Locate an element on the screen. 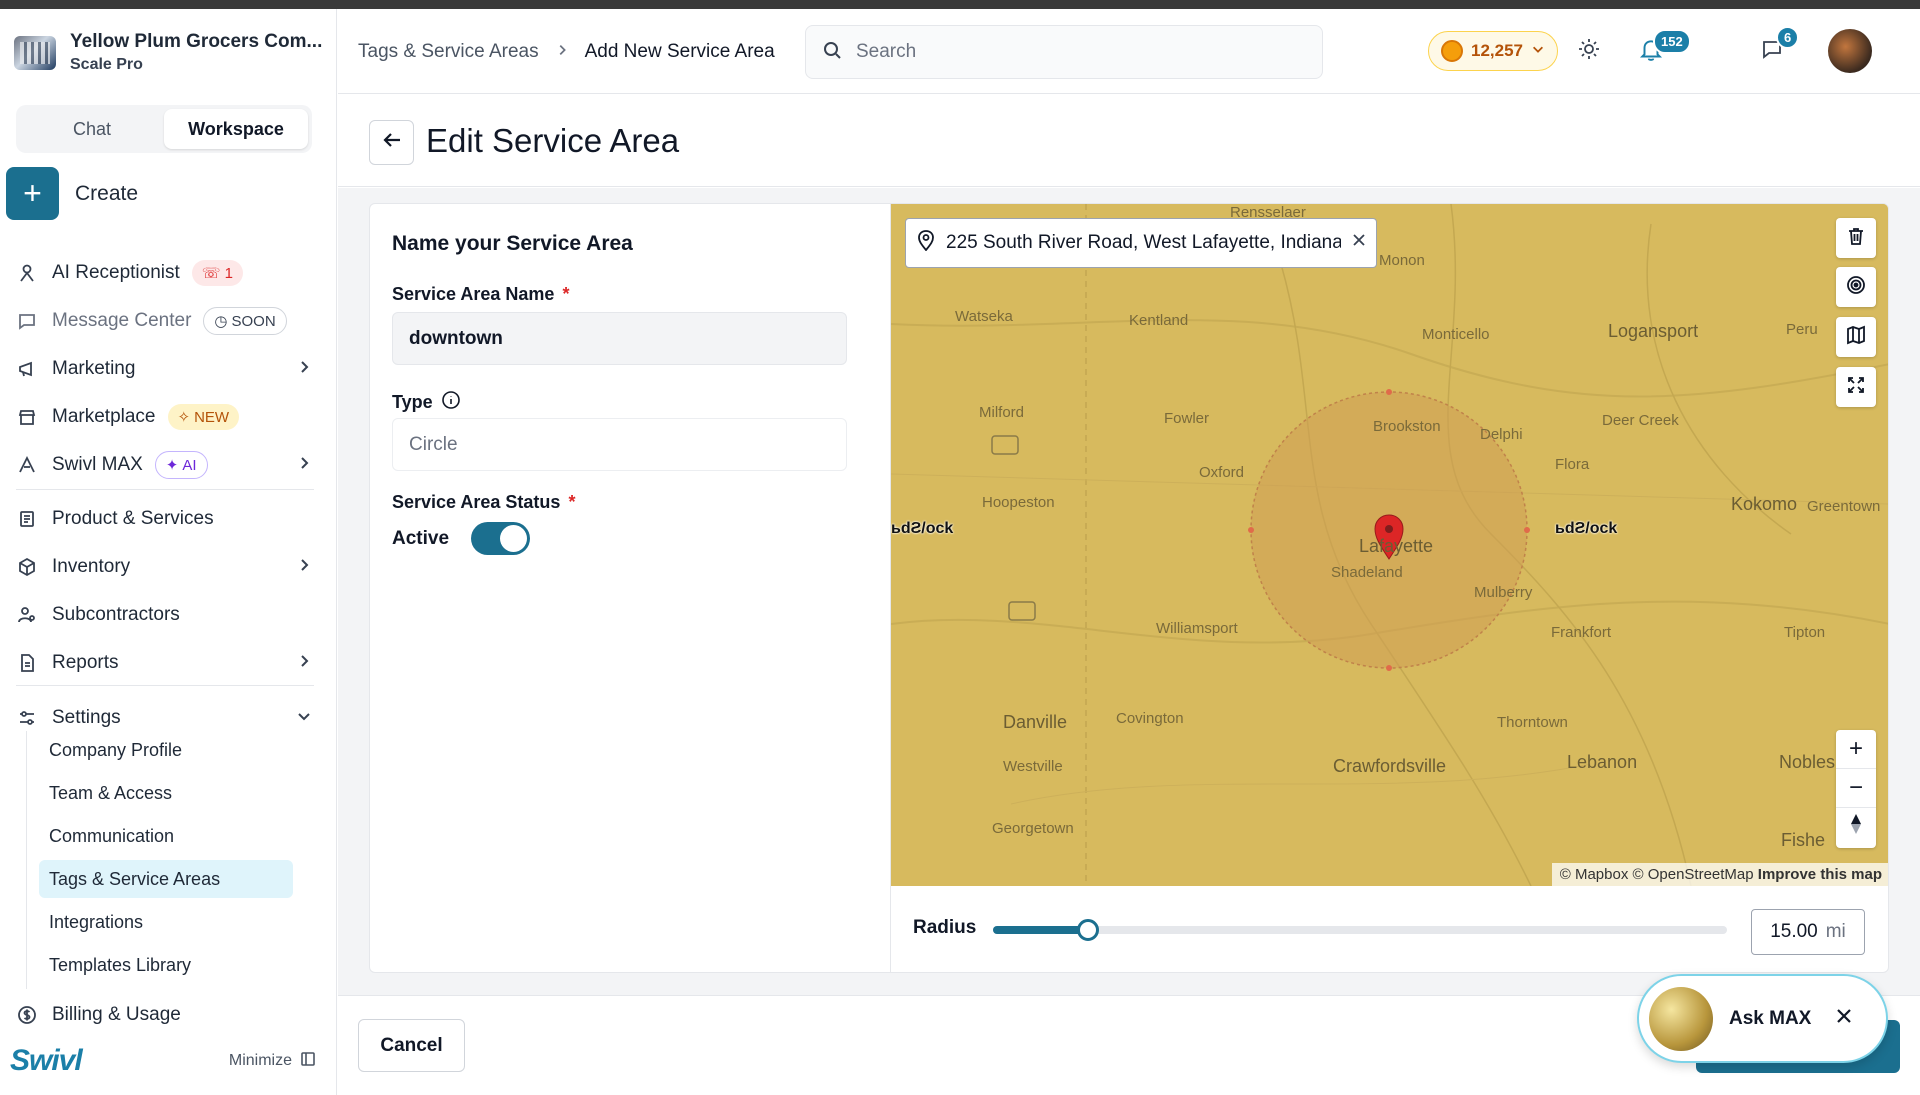 The image size is (1920, 1095). close-icon is located at coordinates (1844, 1018).